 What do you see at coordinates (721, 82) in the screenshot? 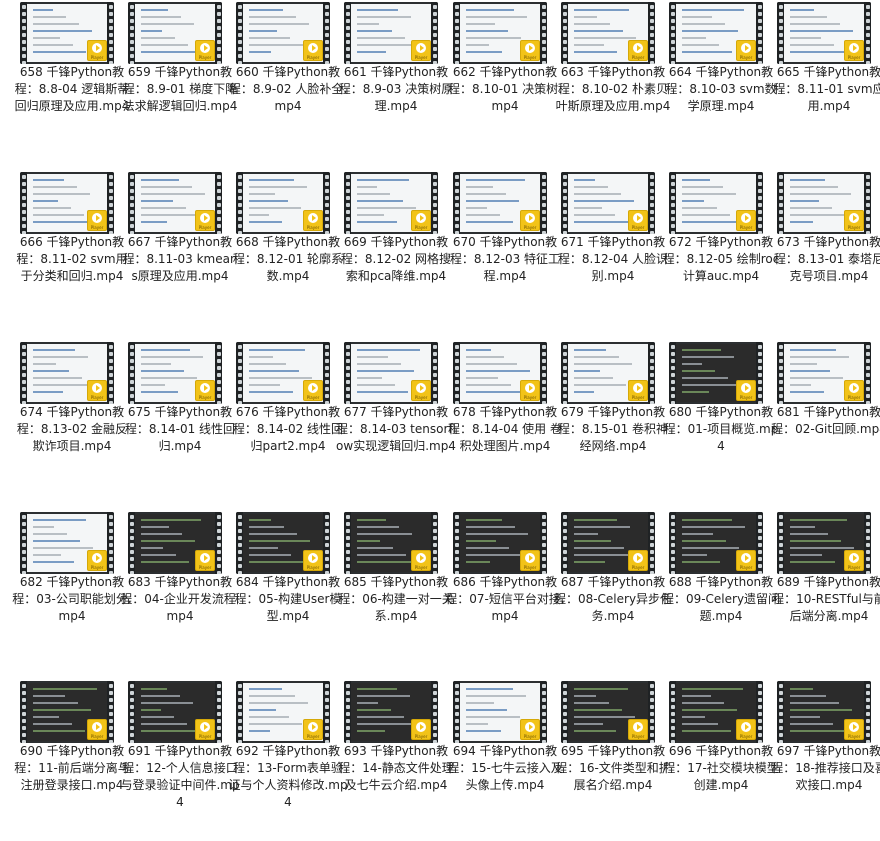
I see `file-item: Player 664 千锋Python教程：8.10-03 svm数学原理.mp4` at bounding box center [721, 82].